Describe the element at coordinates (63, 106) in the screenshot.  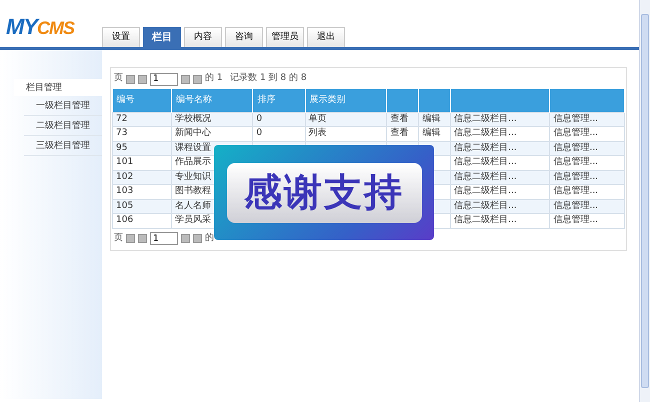
I see `sidebar-item: 一级栏目管理` at that location.